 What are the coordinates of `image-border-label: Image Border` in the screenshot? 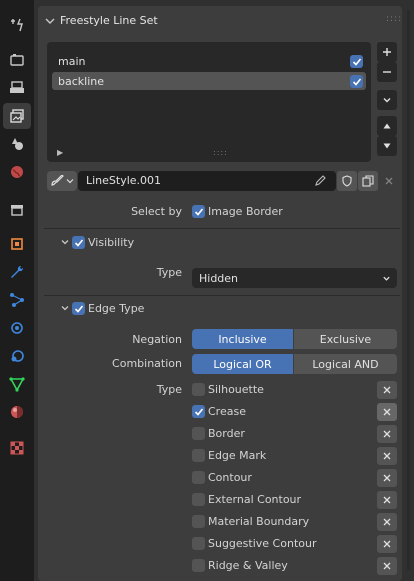 It's located at (245, 211).